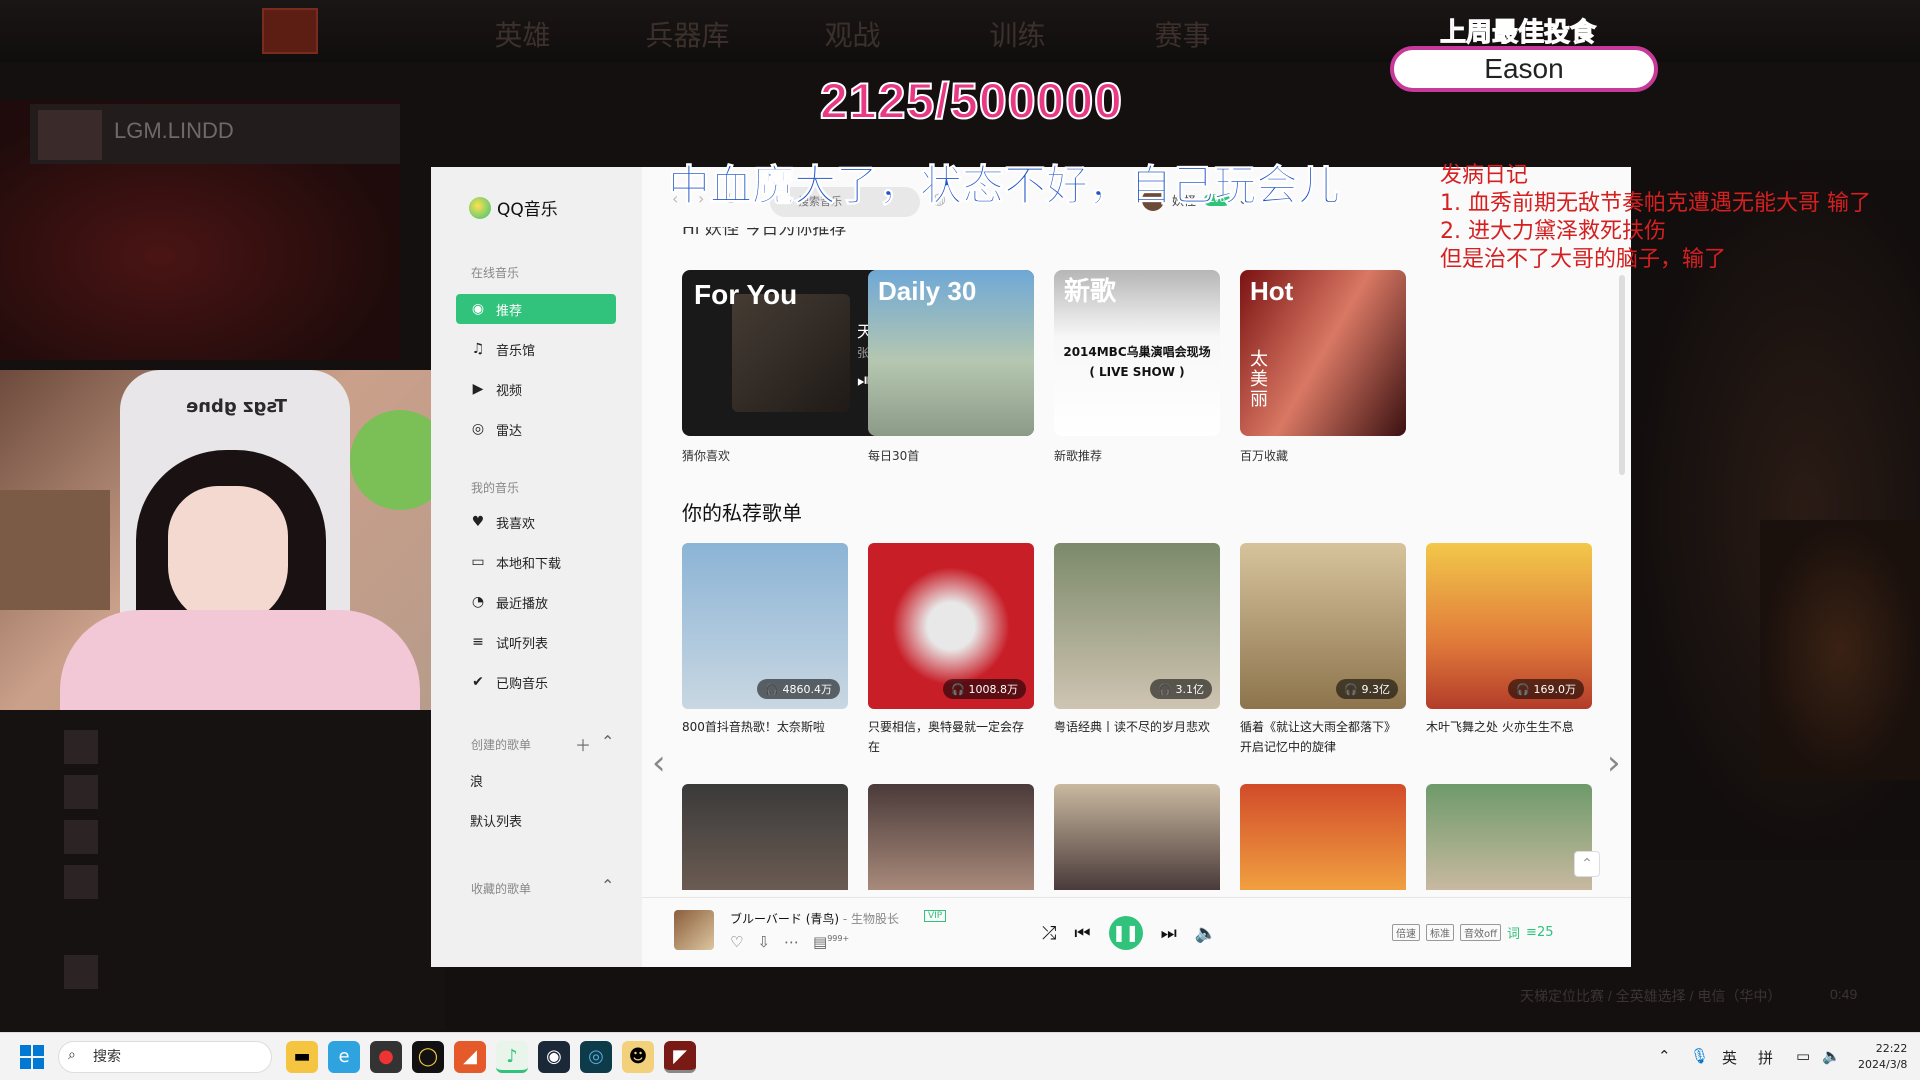  I want to click on sidebar-item-recommend: ◉ 推荐, so click(536, 309).